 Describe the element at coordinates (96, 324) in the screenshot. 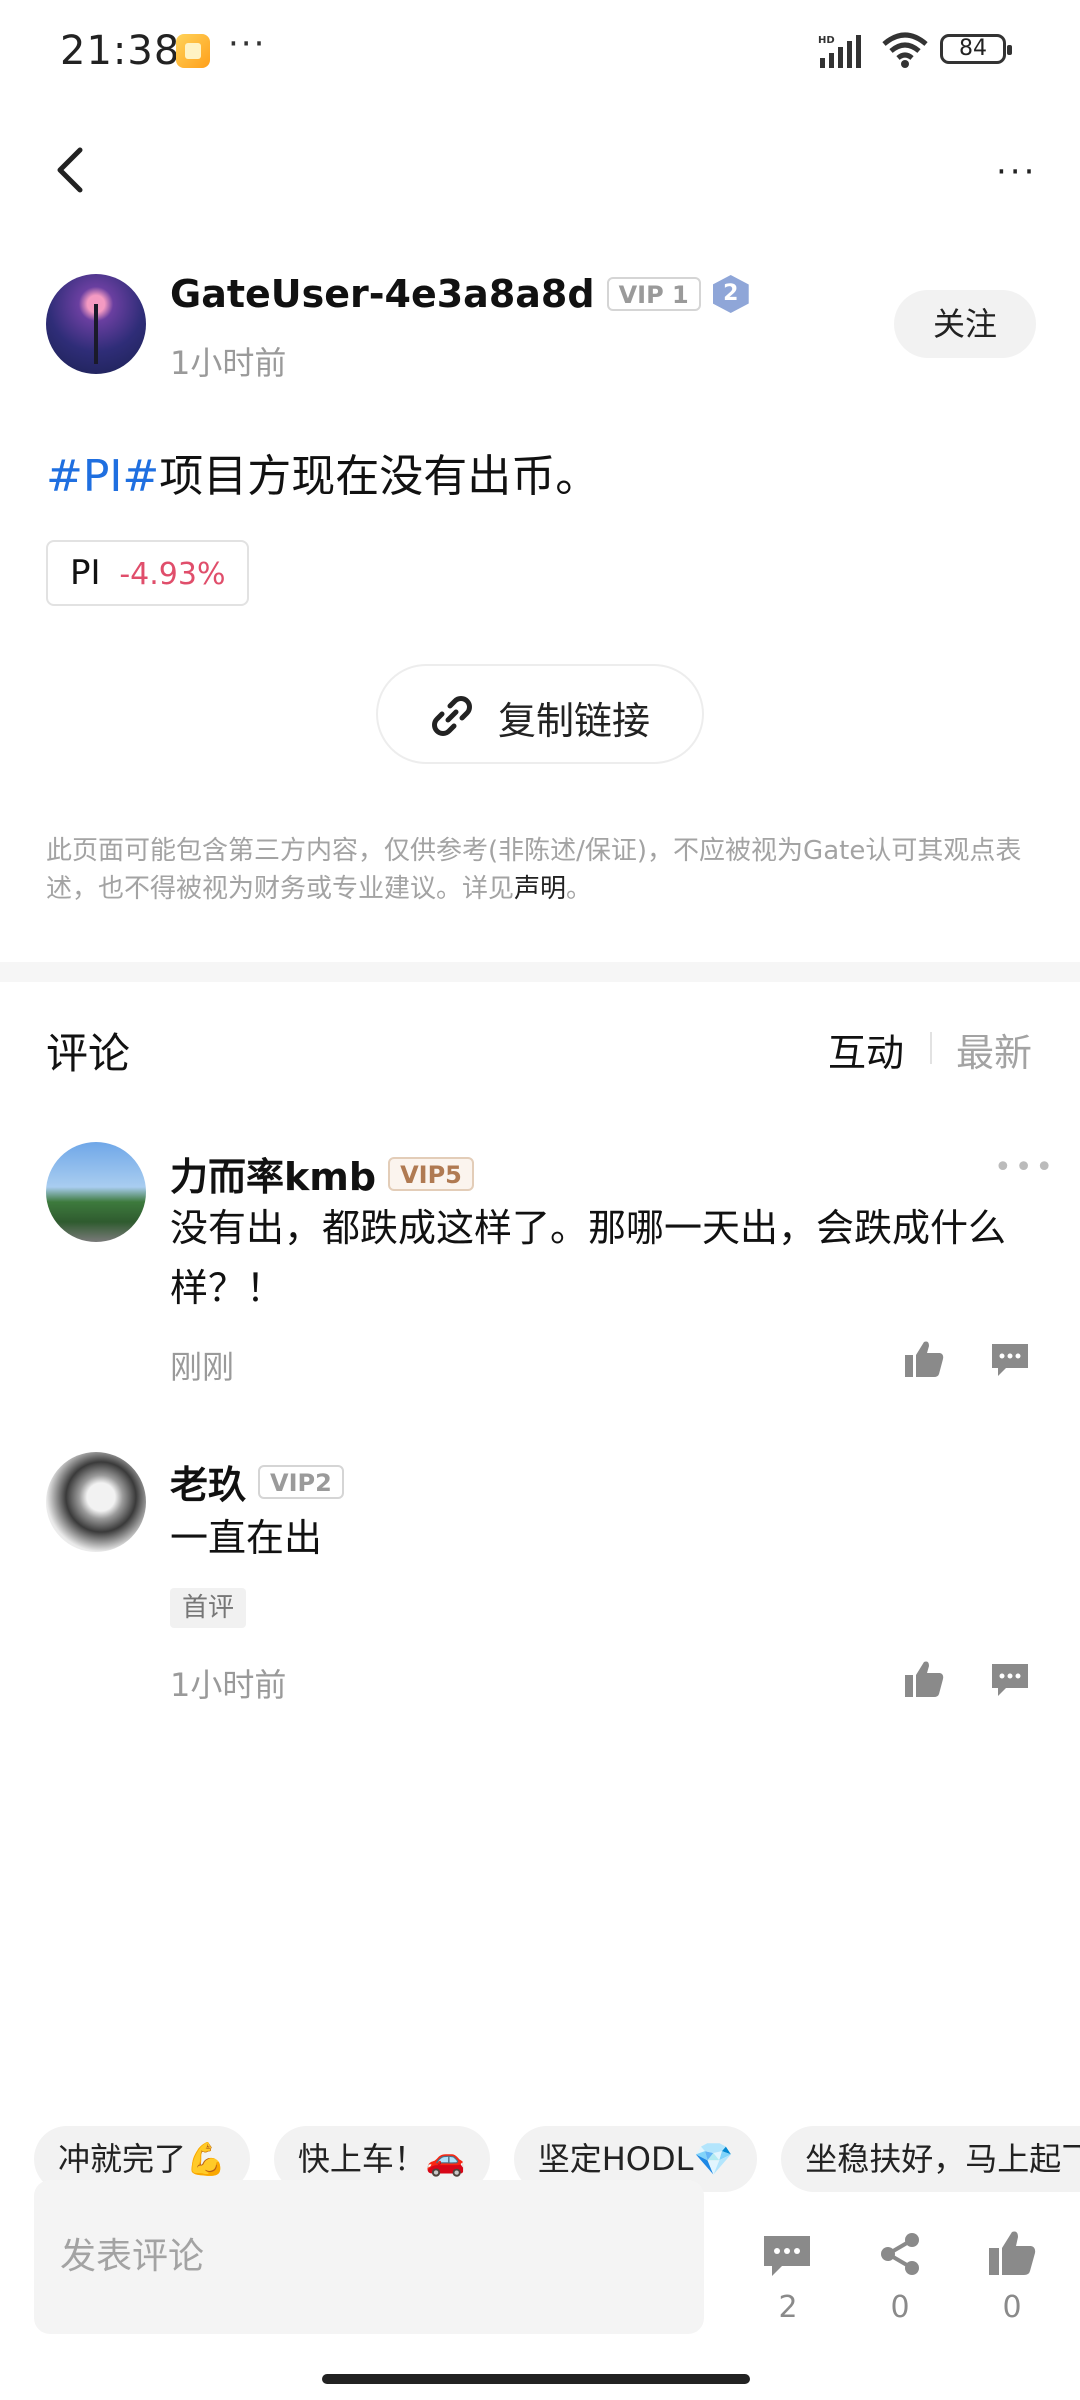

I see `author-avatar` at that location.